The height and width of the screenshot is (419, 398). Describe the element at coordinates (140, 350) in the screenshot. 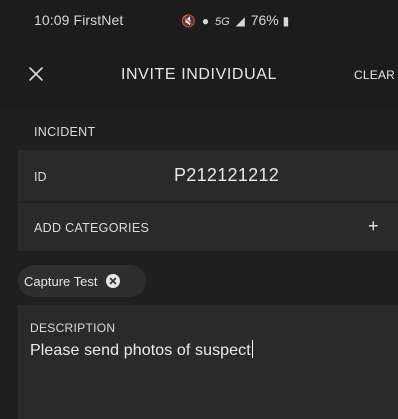

I see `description-input: Please send photos of suspect` at that location.